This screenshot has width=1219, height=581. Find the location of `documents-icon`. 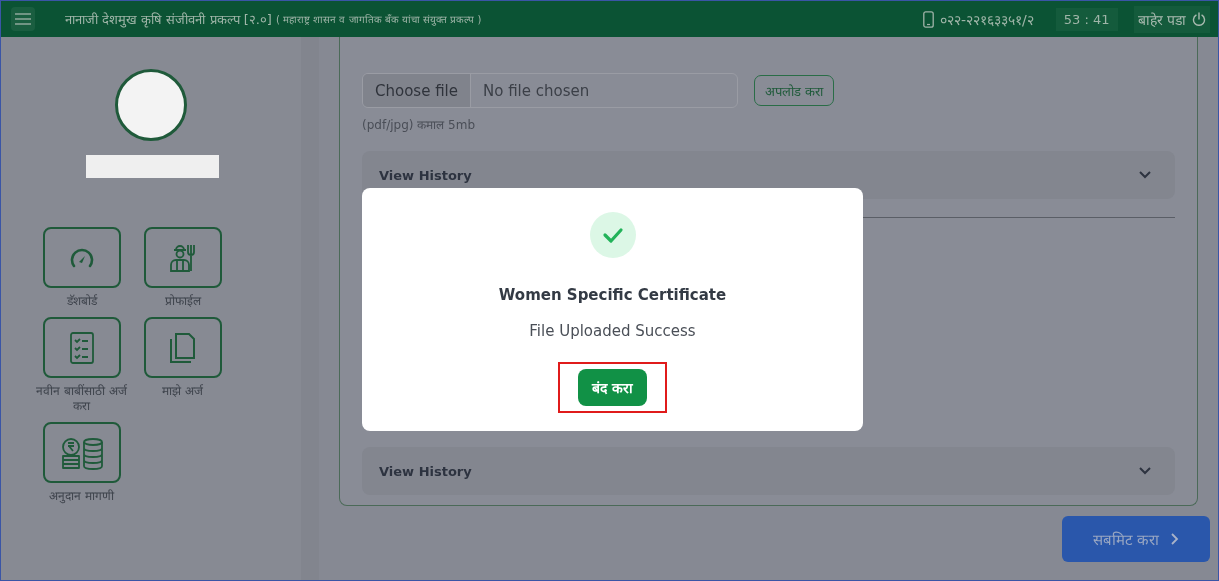

documents-icon is located at coordinates (182, 347).